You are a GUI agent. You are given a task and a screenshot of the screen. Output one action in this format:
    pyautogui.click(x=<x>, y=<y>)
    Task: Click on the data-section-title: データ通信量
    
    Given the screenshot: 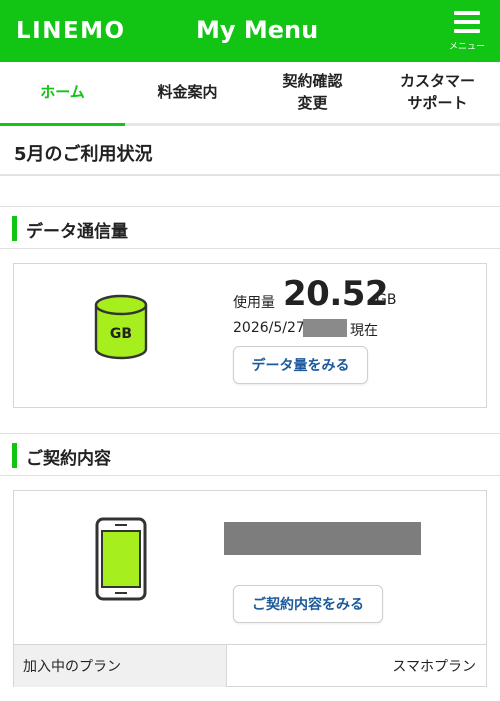 What is the action you would take?
    pyautogui.click(x=77, y=232)
    